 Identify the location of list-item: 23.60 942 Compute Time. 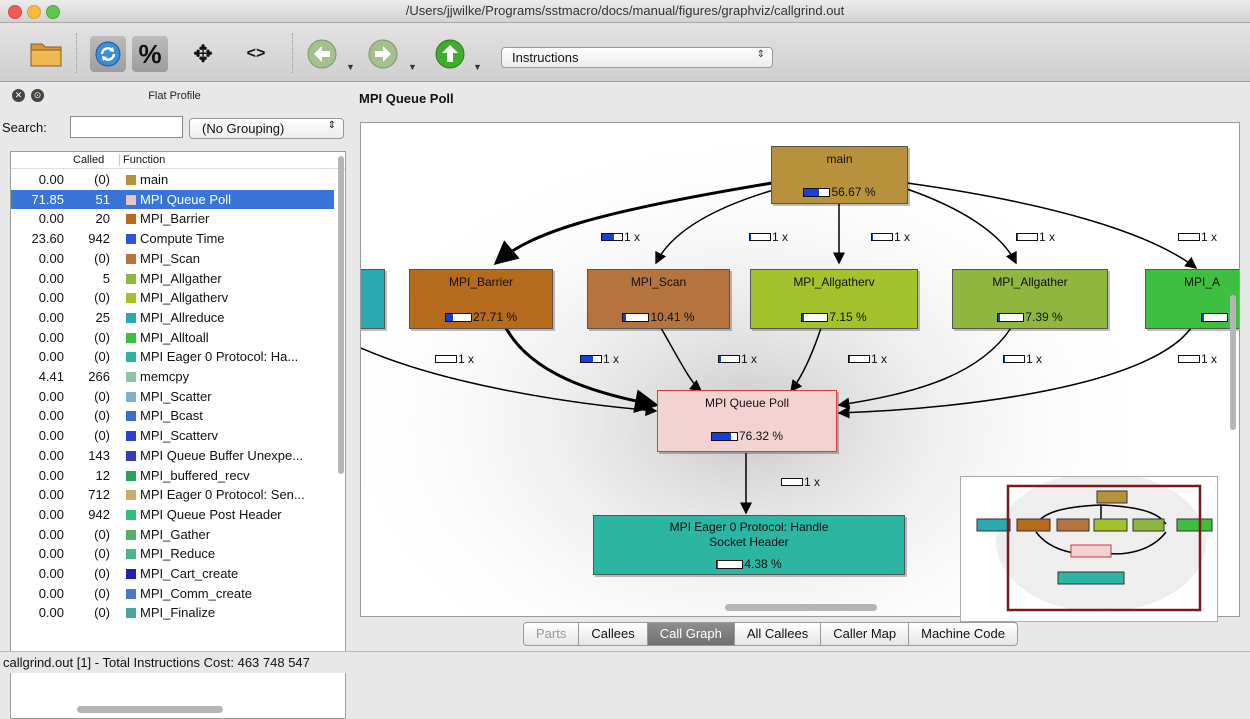
(172, 239).